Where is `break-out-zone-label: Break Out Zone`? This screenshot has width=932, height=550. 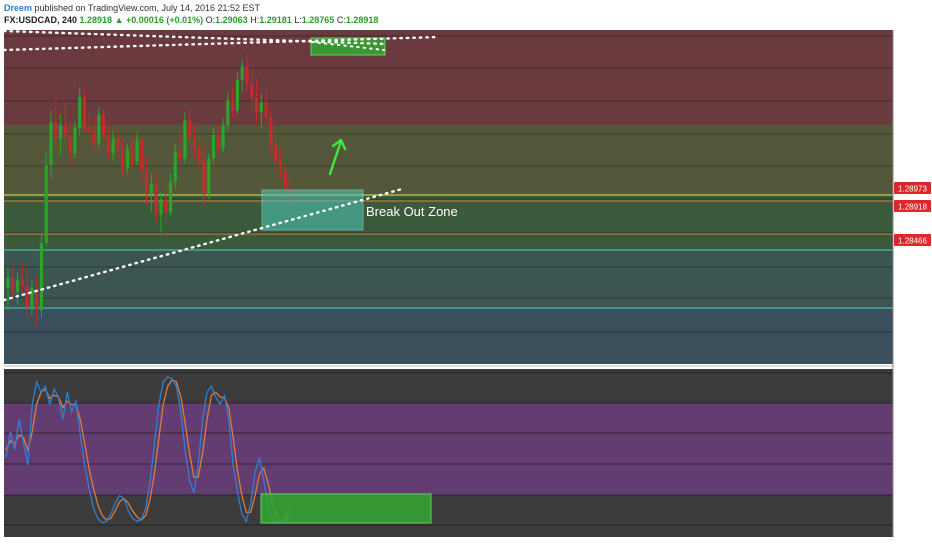
break-out-zone-label: Break Out Zone is located at coordinates (412, 211).